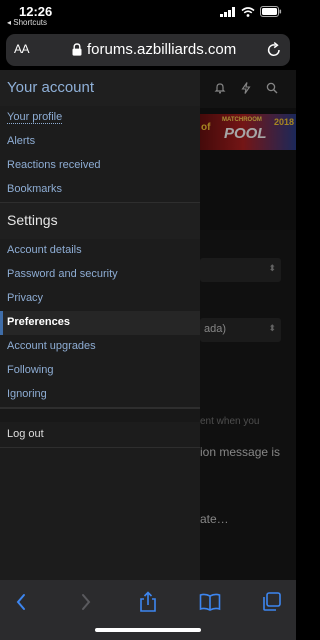 This screenshot has width=320, height=640. I want to click on text-size-button: AA, so click(22, 49).